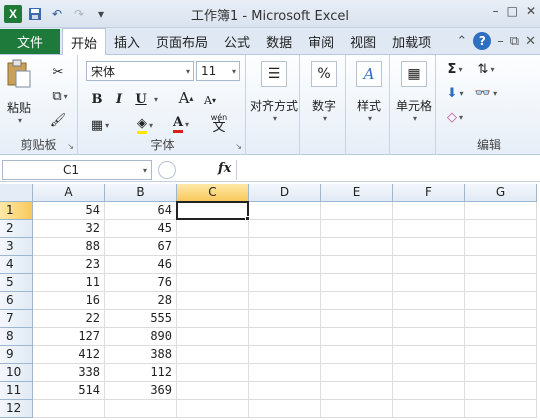  I want to click on borders-button: ▦ ▾, so click(100, 125).